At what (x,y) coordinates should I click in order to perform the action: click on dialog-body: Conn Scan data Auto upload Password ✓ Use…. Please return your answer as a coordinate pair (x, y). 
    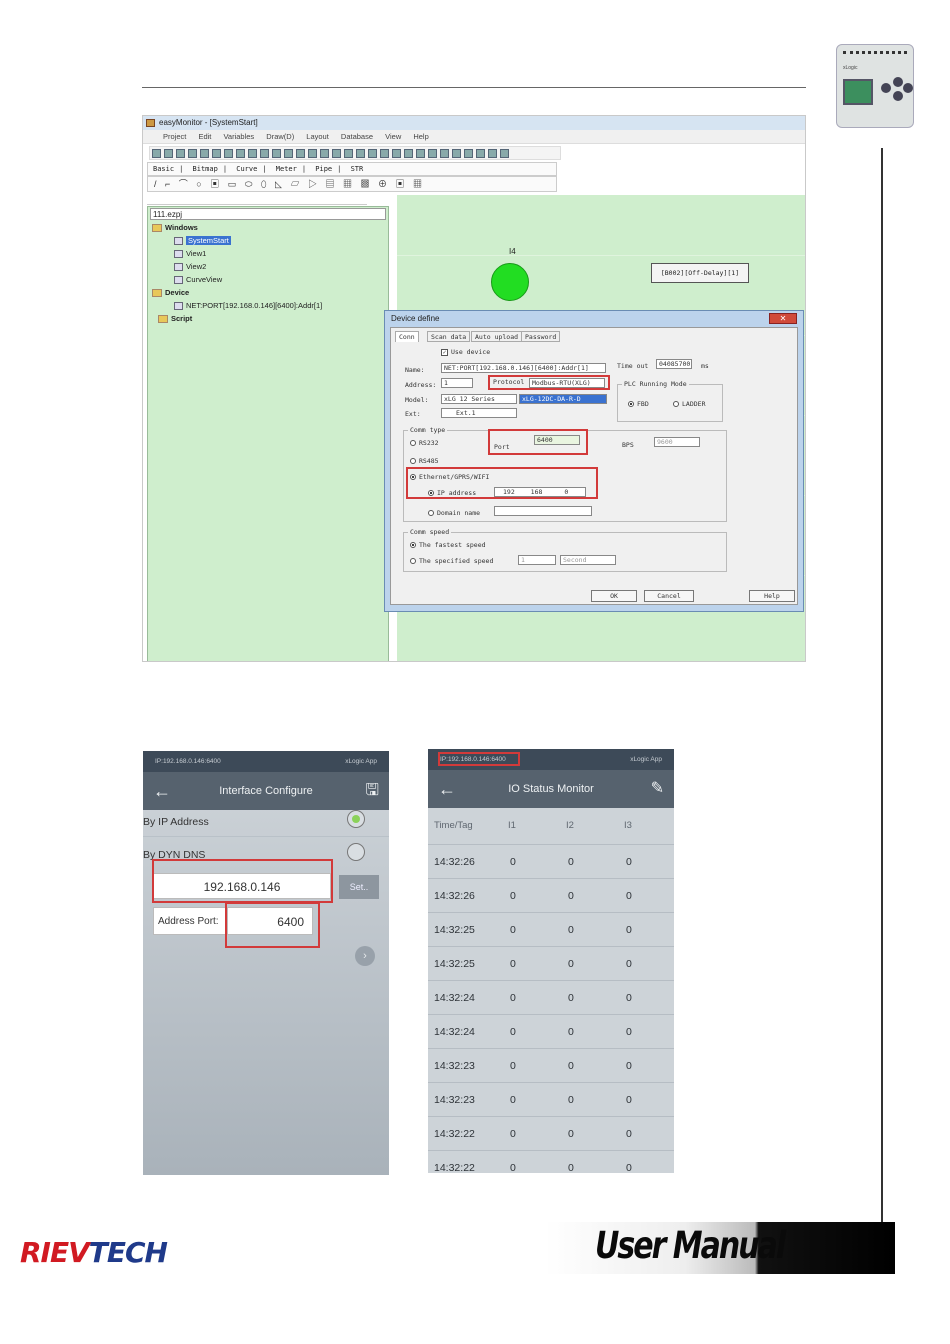
    Looking at the image, I should click on (594, 466).